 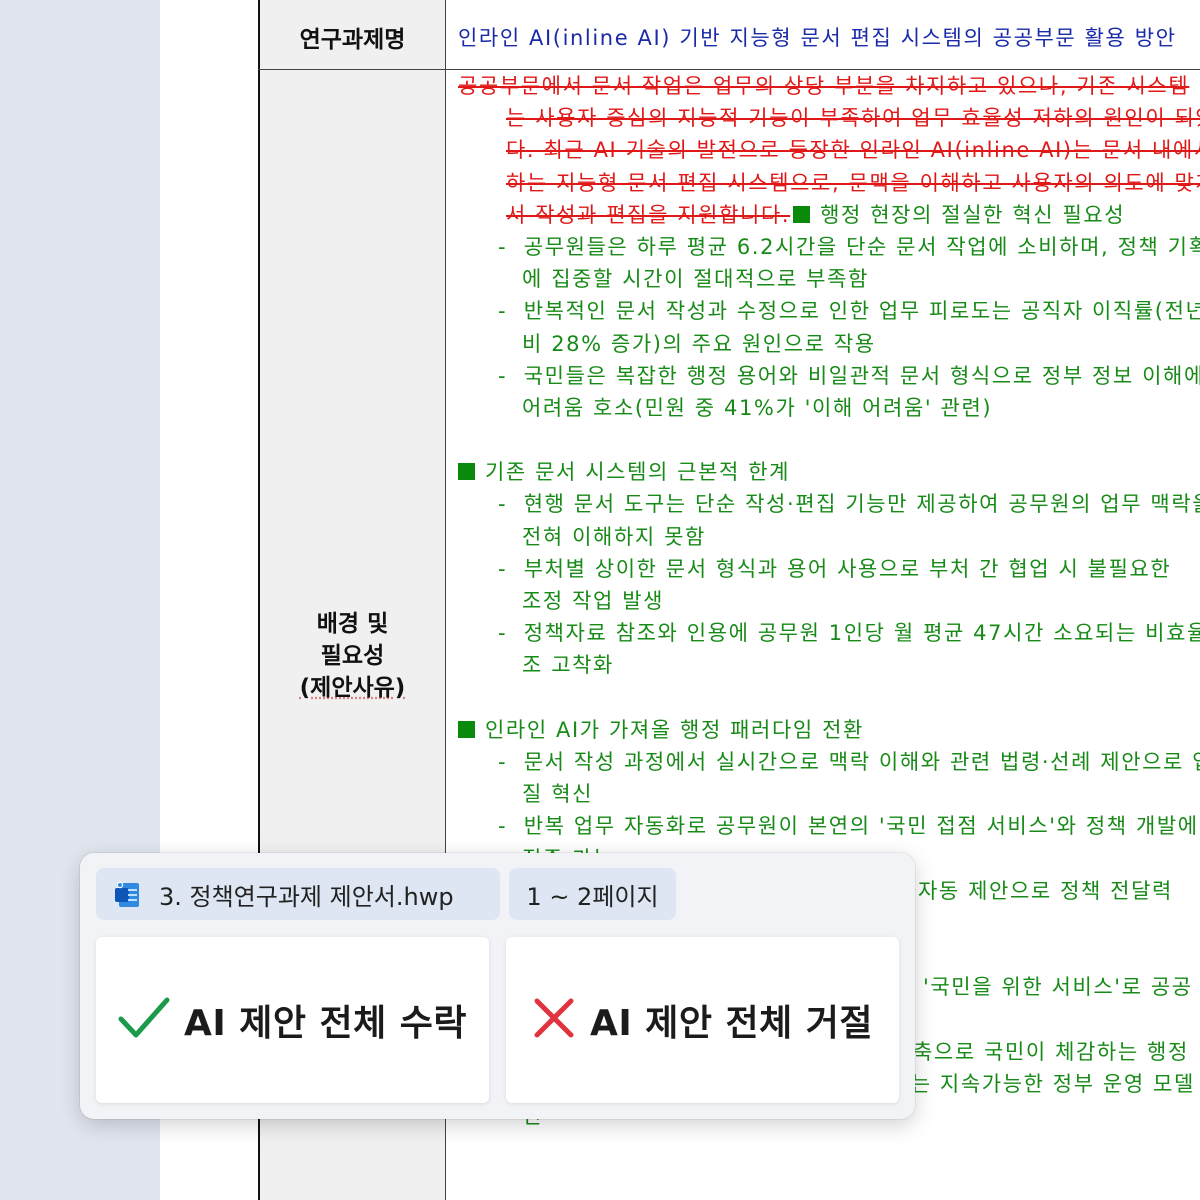 What do you see at coordinates (849, 375) in the screenshot?
I see `bullet-item: - 국민들은 복잡한 행정 용어와 비일관적 문서 형식으로 정부 정보 이해에` at bounding box center [849, 375].